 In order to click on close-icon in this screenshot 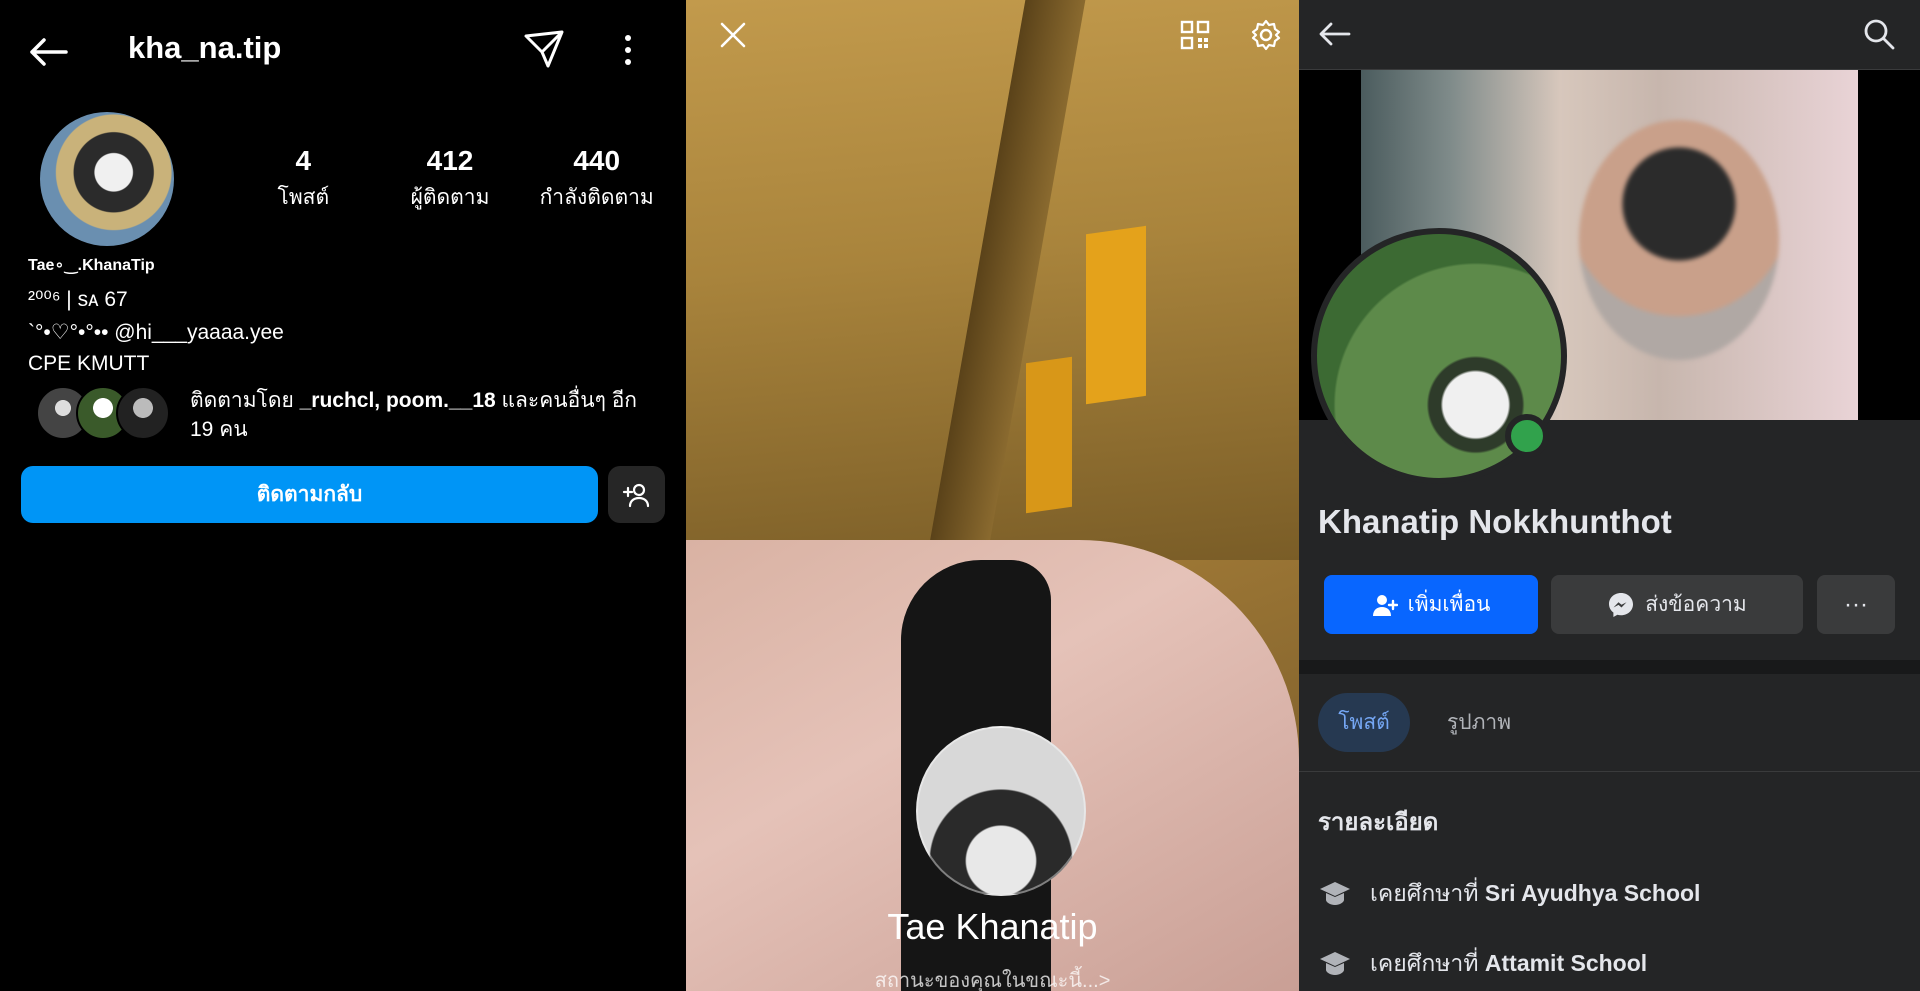, I will do `click(733, 35)`.